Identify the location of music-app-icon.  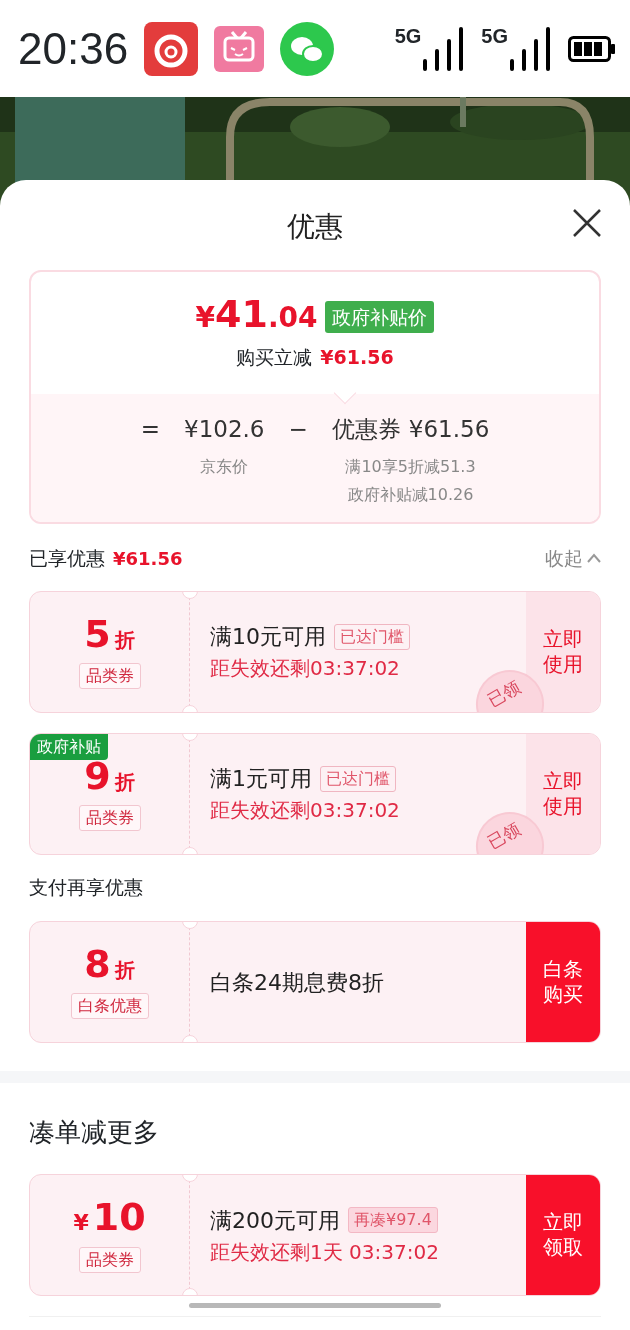
(171, 48).